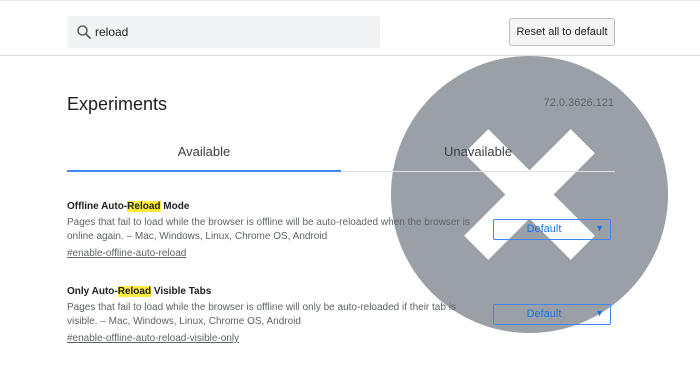 This screenshot has width=700, height=365. Describe the element at coordinates (341, 339) in the screenshot. I see `experiment-link: #enable-offline-auto-reload-visible-only` at that location.